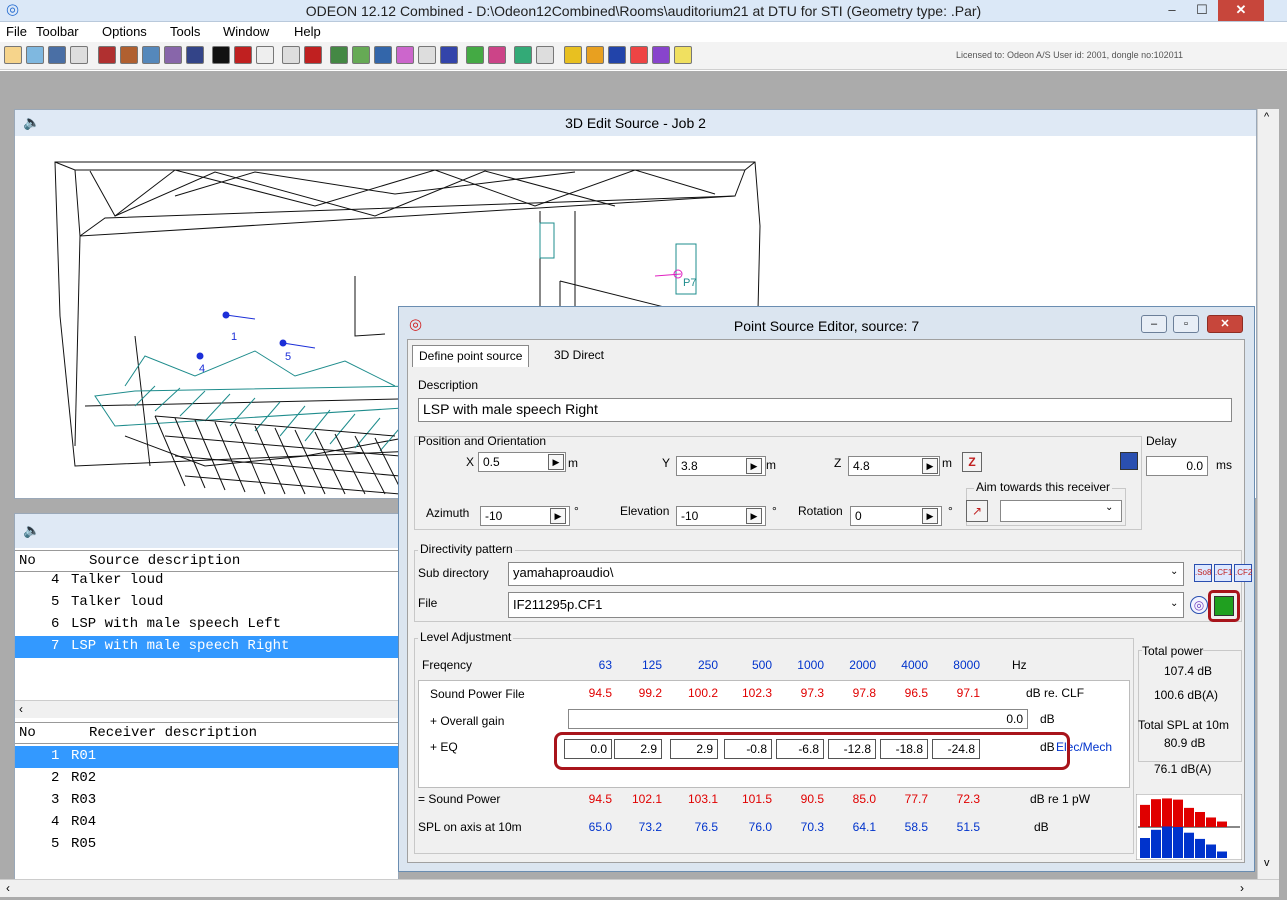  Describe the element at coordinates (1243, 573) in the screenshot. I see `cf2-button: .CF2` at that location.